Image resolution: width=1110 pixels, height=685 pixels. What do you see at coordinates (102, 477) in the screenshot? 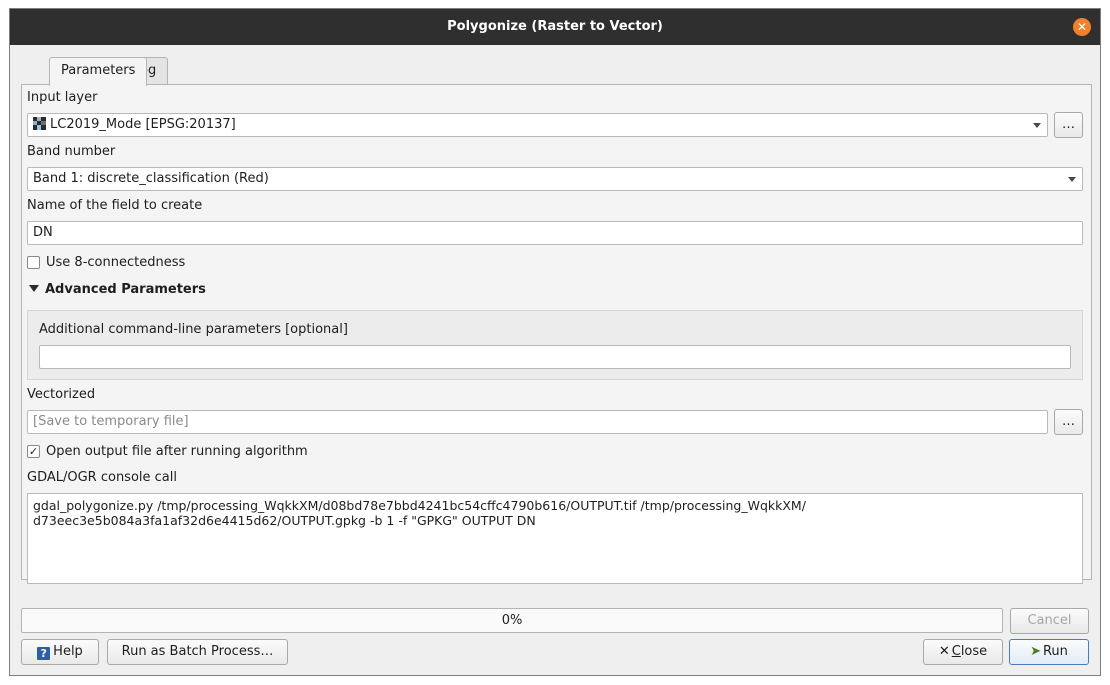
I see `console-call-label: GDAL/OGR console call` at bounding box center [102, 477].